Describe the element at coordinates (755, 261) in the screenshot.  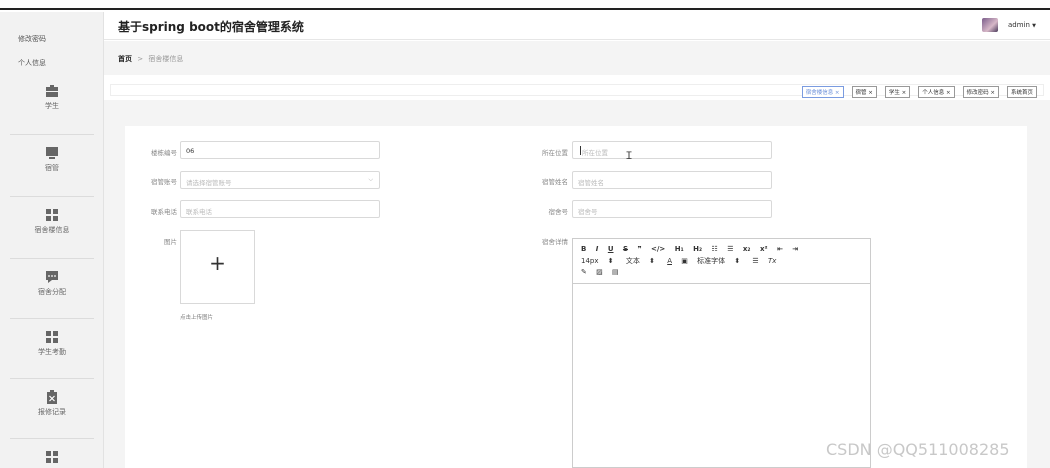
I see `align-icon: ☰` at that location.